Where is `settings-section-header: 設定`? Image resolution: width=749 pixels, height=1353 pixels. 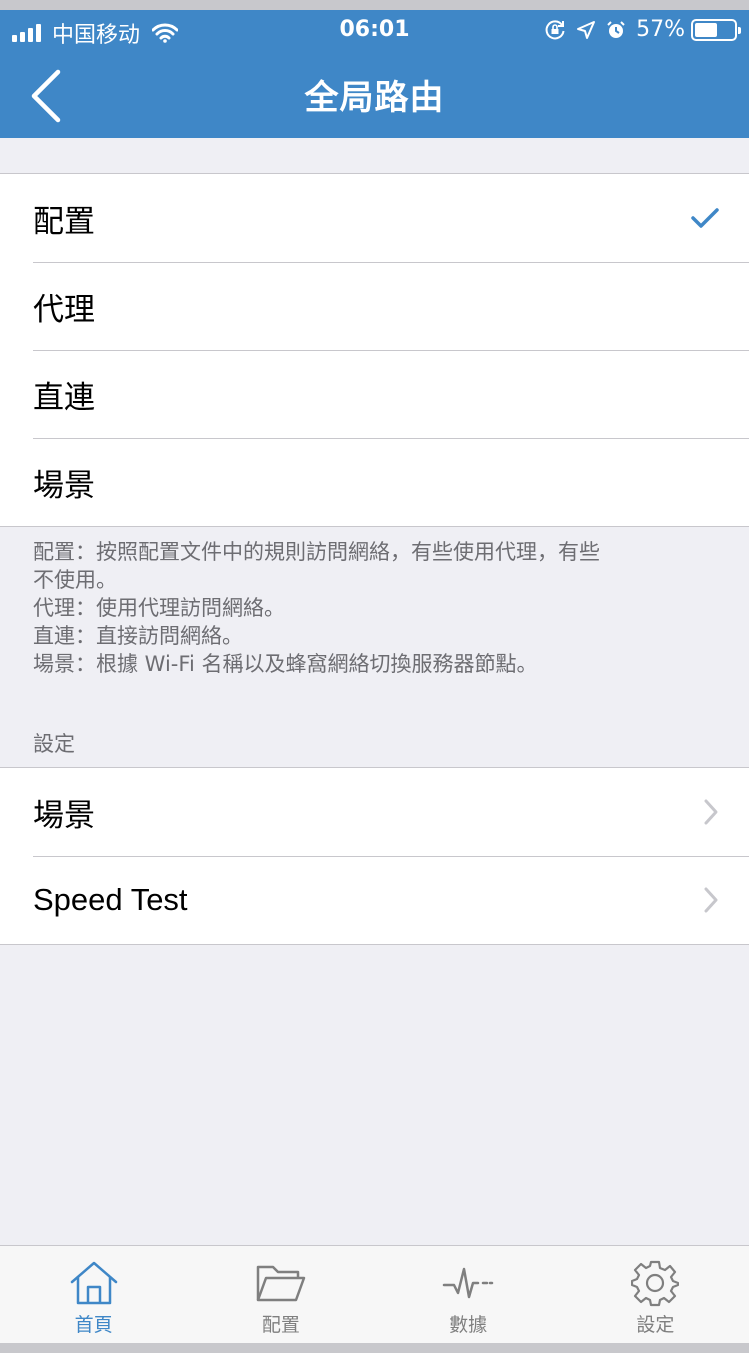 settings-section-header: 設定 is located at coordinates (54, 744).